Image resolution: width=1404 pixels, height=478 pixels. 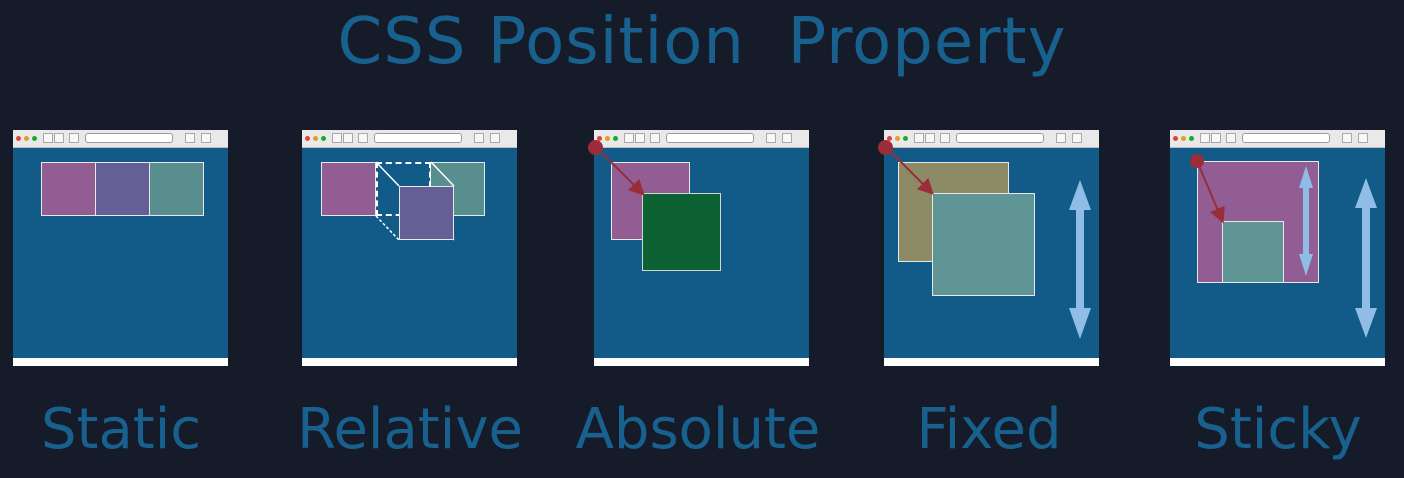 I want to click on green-absolute-box, so click(x=681, y=232).